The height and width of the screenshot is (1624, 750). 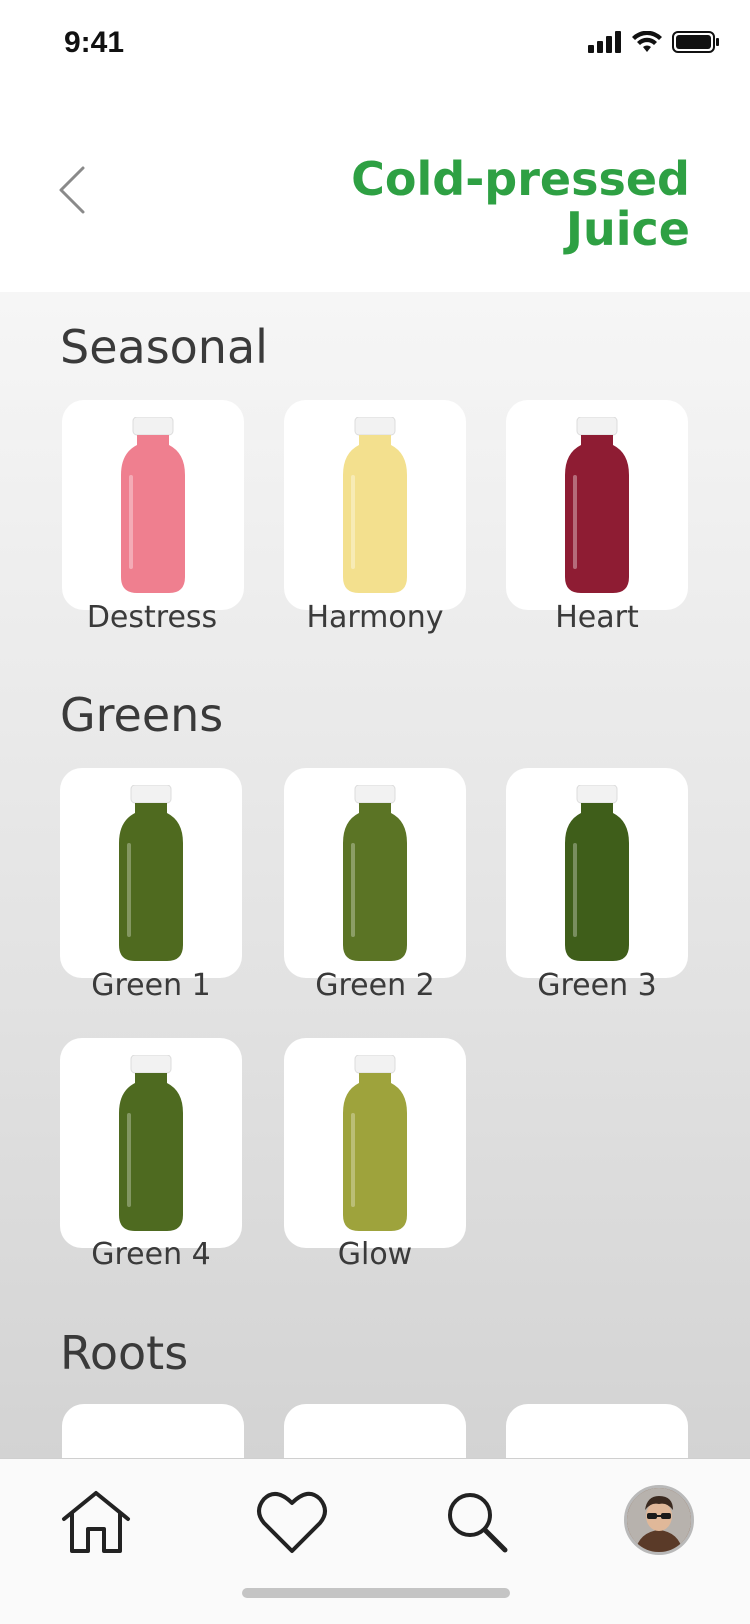 I want to click on product-label: Green 2, so click(x=375, y=985).